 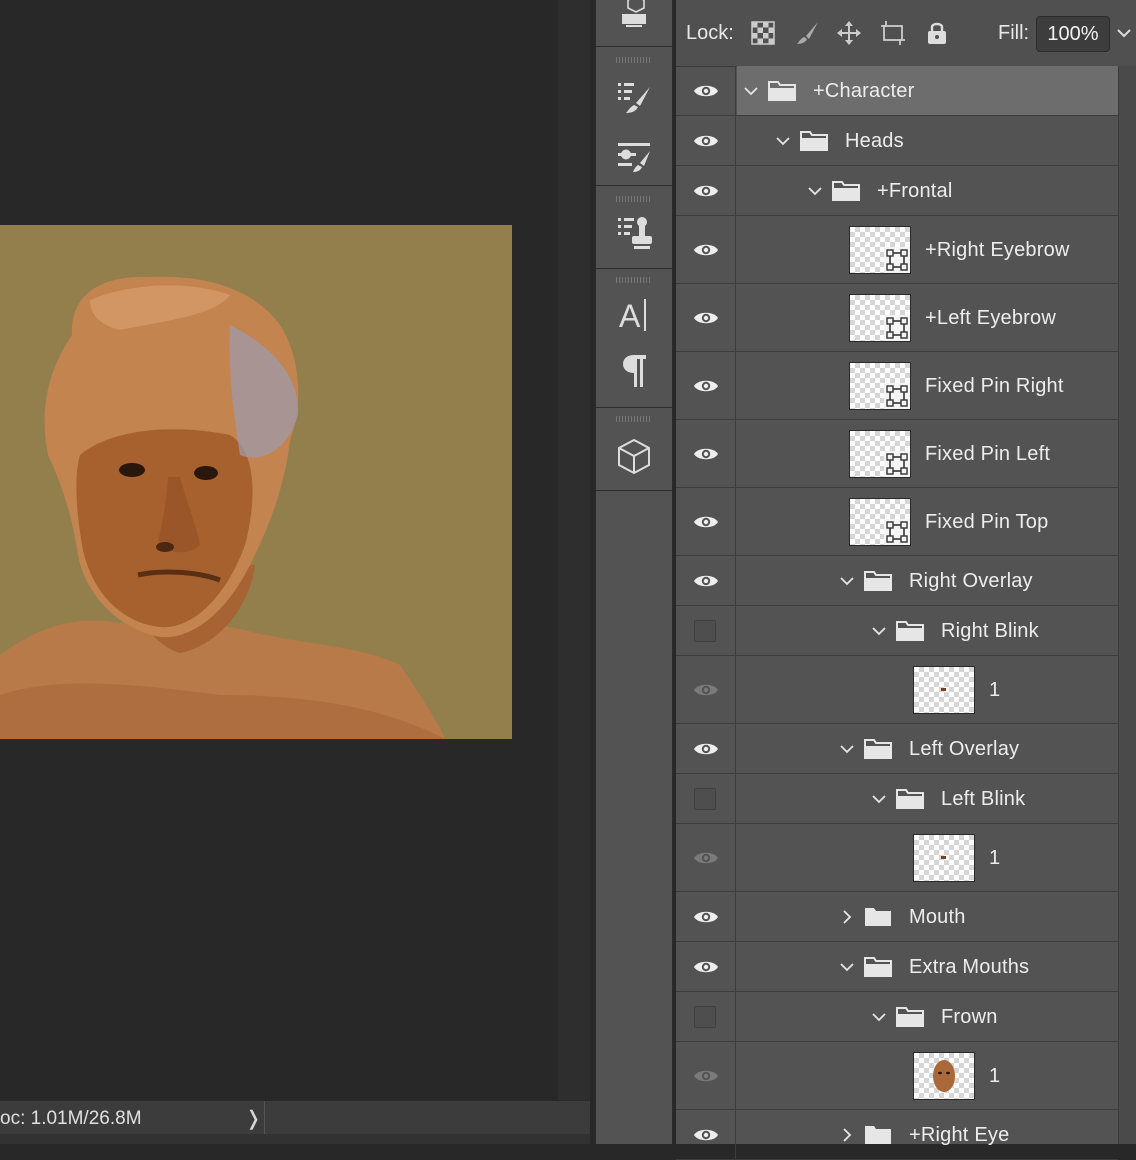 What do you see at coordinates (927, 140) in the screenshot?
I see `layer-main-cell: Heads` at bounding box center [927, 140].